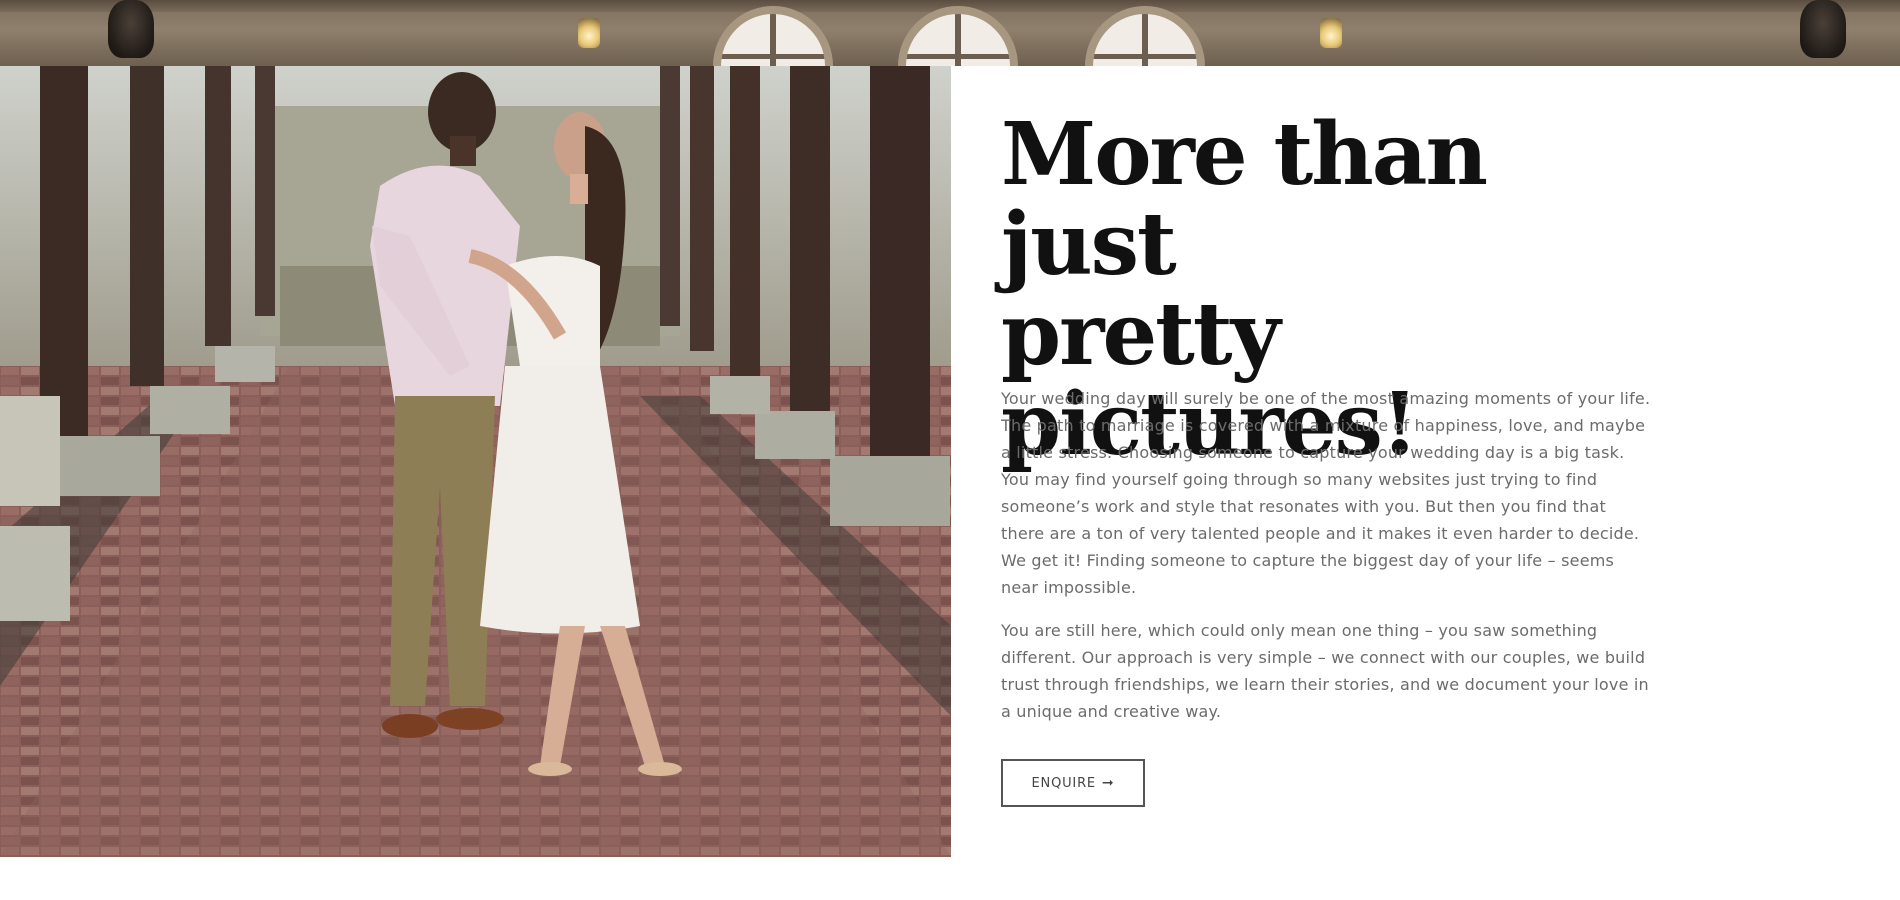 The height and width of the screenshot is (900, 1900). I want to click on arrow-right-icon: ➞, so click(1108, 783).